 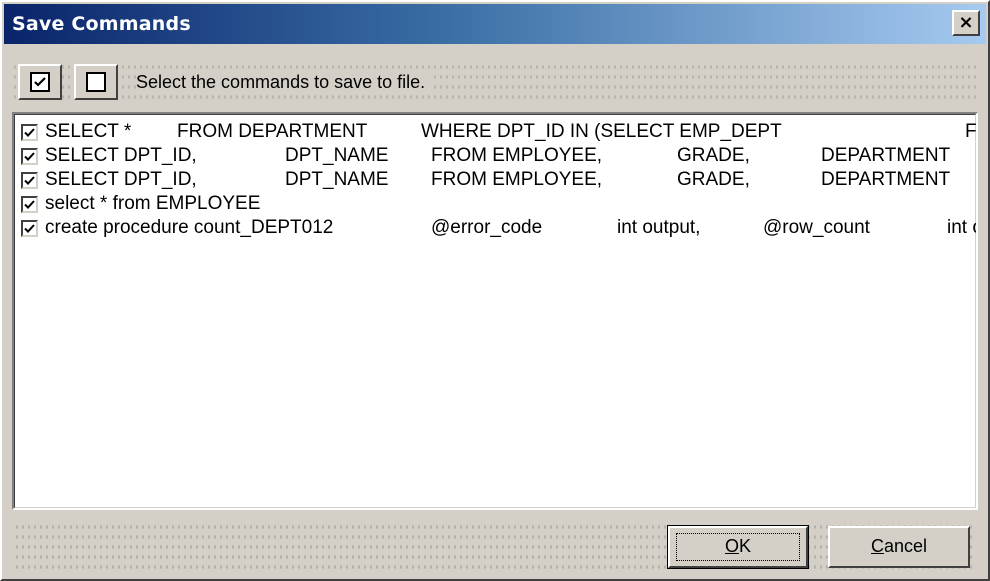 What do you see at coordinates (816, 227) in the screenshot?
I see `command-text: @row_count` at bounding box center [816, 227].